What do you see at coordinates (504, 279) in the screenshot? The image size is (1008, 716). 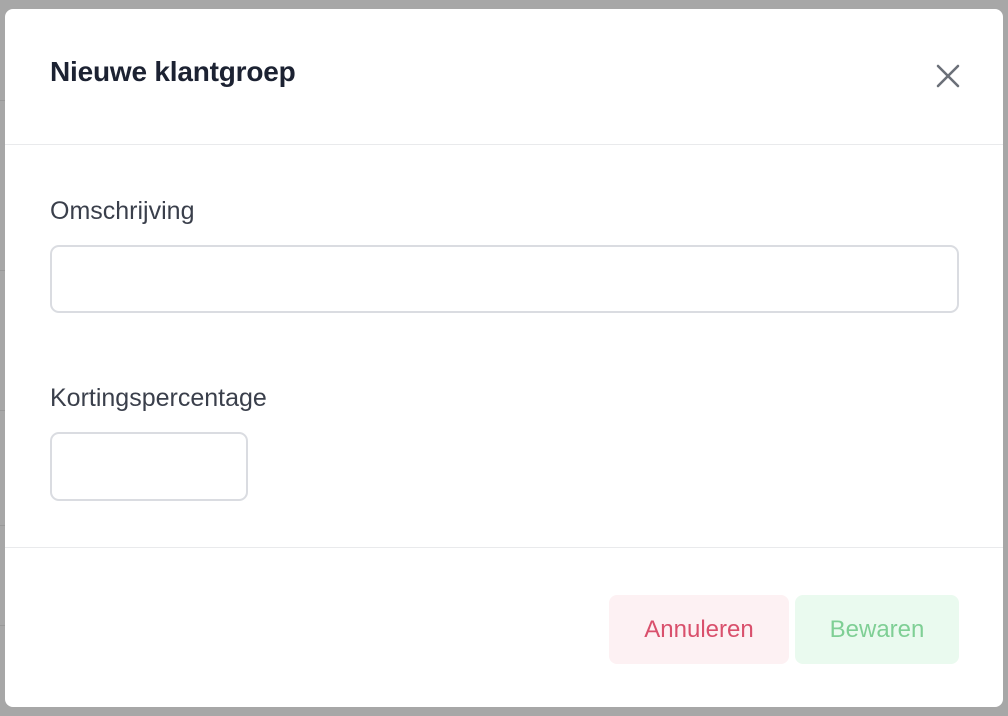 I see `description-input` at bounding box center [504, 279].